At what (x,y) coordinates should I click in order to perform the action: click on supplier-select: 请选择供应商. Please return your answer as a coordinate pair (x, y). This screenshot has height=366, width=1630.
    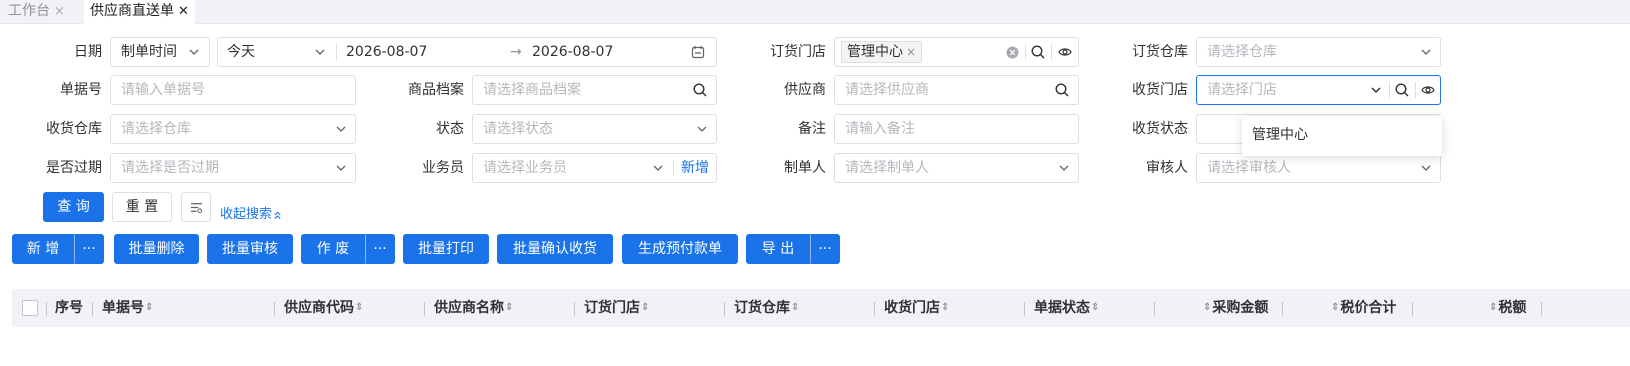
    Looking at the image, I should click on (956, 90).